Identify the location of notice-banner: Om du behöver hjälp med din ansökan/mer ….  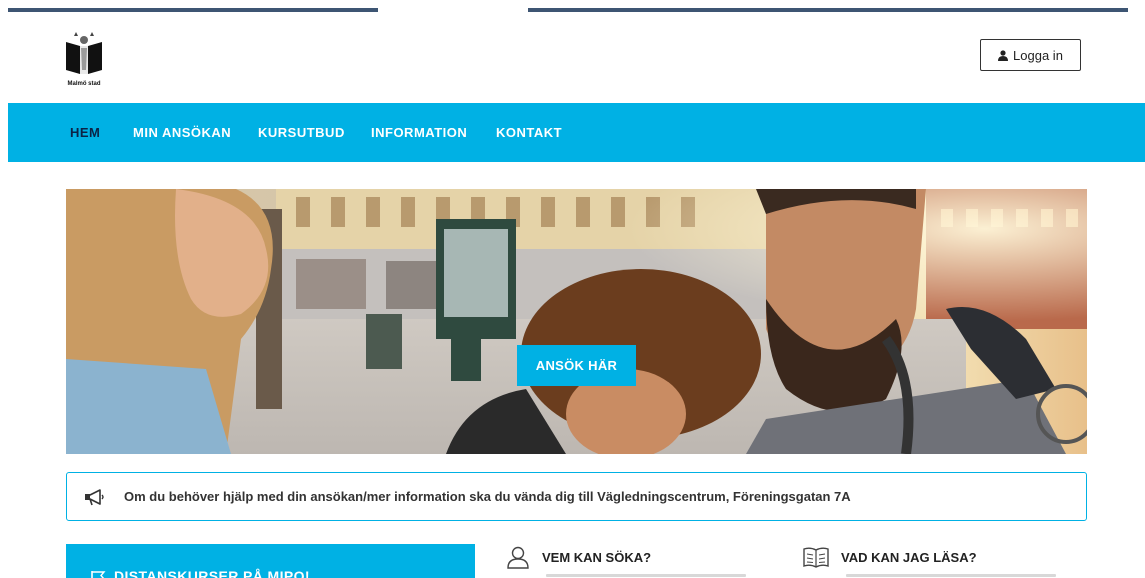
(576, 496).